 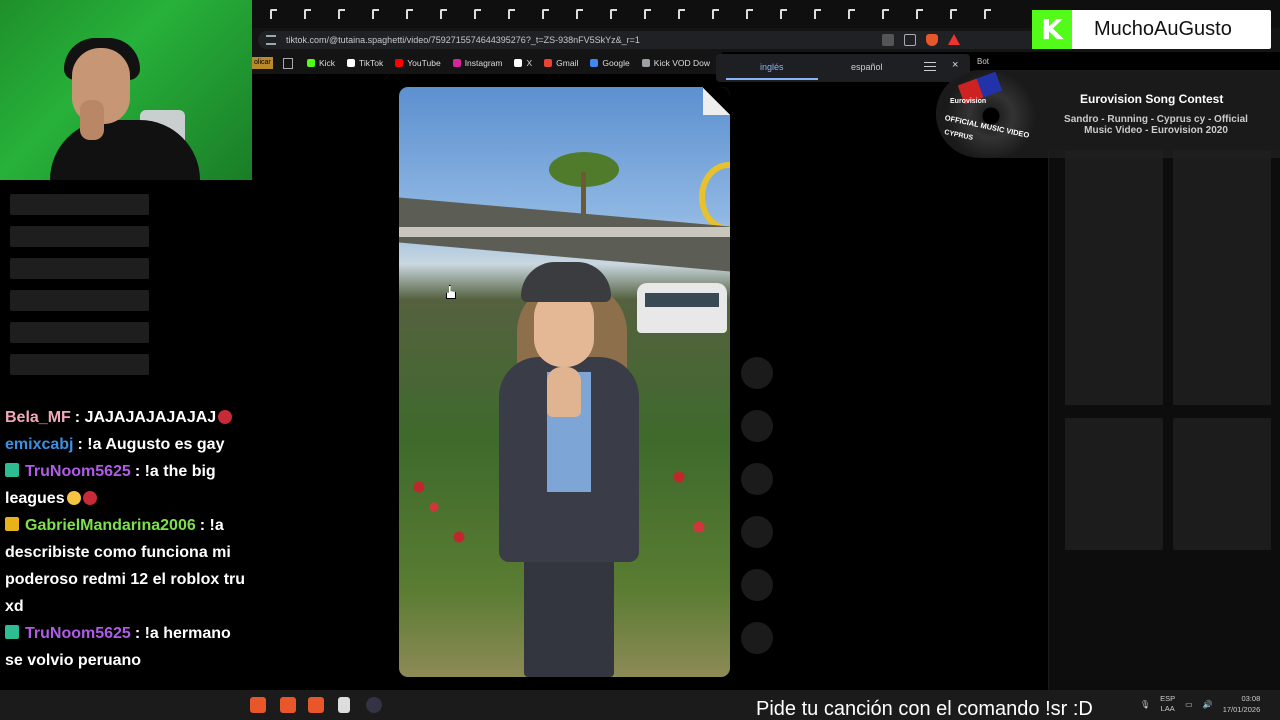 I want to click on speaker-icon: 🔊, so click(x=1208, y=704).